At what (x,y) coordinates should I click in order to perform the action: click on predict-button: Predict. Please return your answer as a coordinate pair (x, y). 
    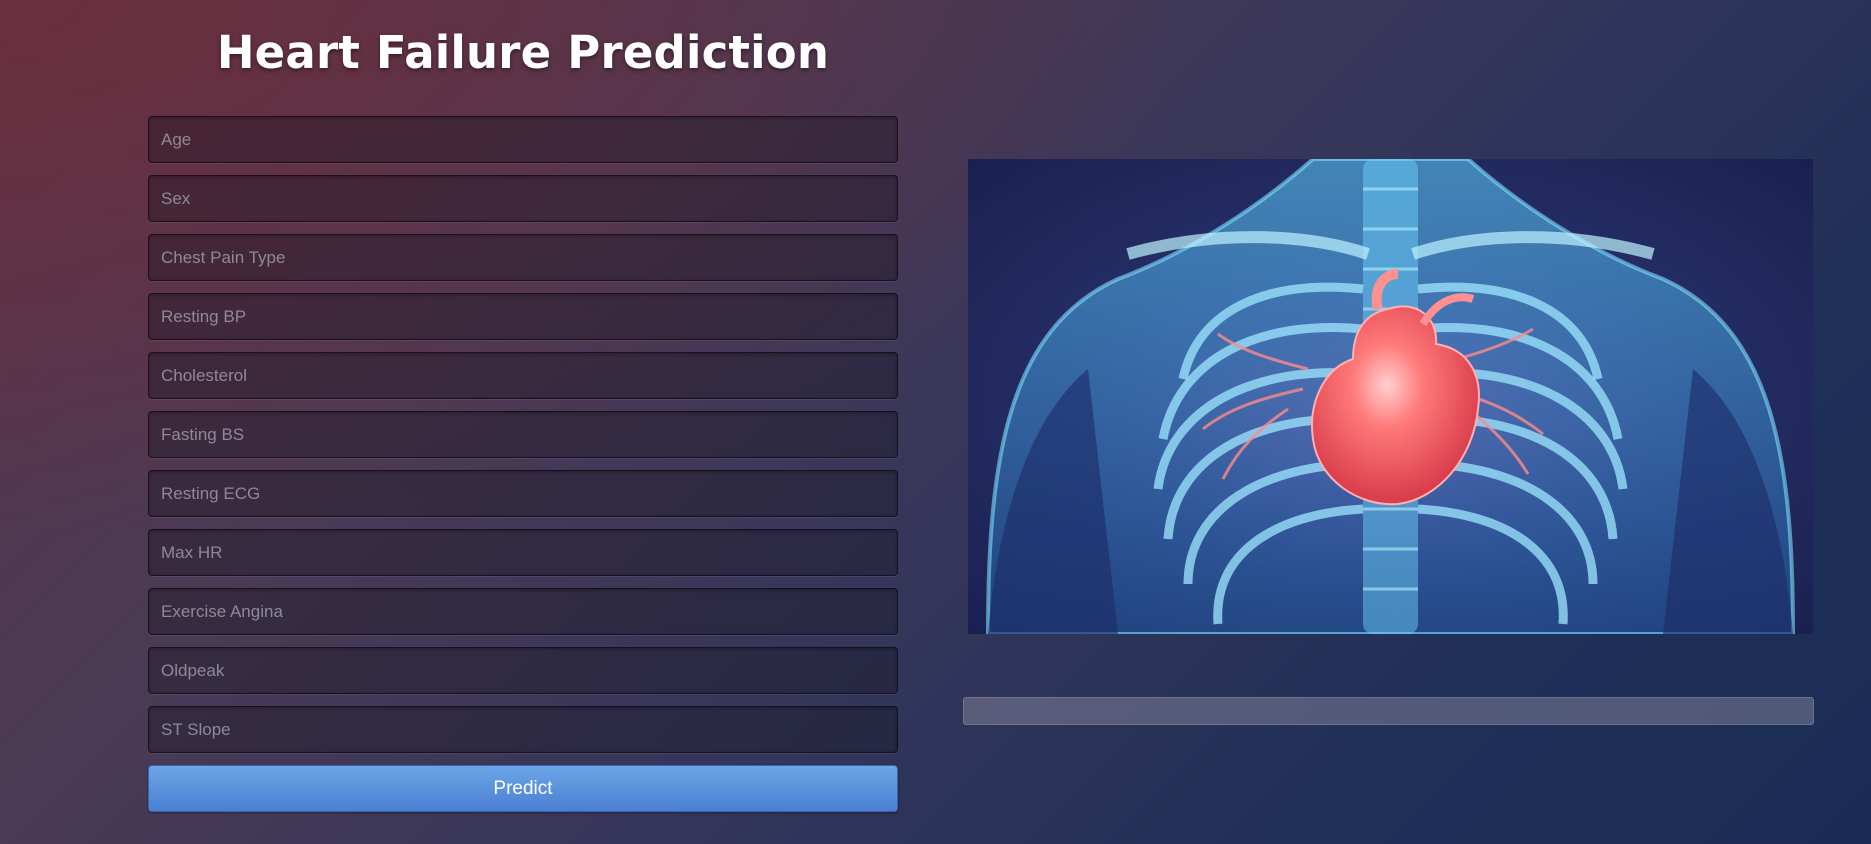
    Looking at the image, I should click on (523, 788).